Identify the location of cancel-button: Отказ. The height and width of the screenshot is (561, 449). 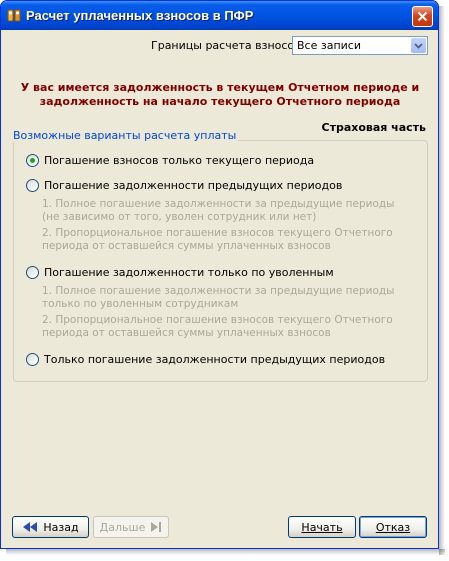
(393, 527).